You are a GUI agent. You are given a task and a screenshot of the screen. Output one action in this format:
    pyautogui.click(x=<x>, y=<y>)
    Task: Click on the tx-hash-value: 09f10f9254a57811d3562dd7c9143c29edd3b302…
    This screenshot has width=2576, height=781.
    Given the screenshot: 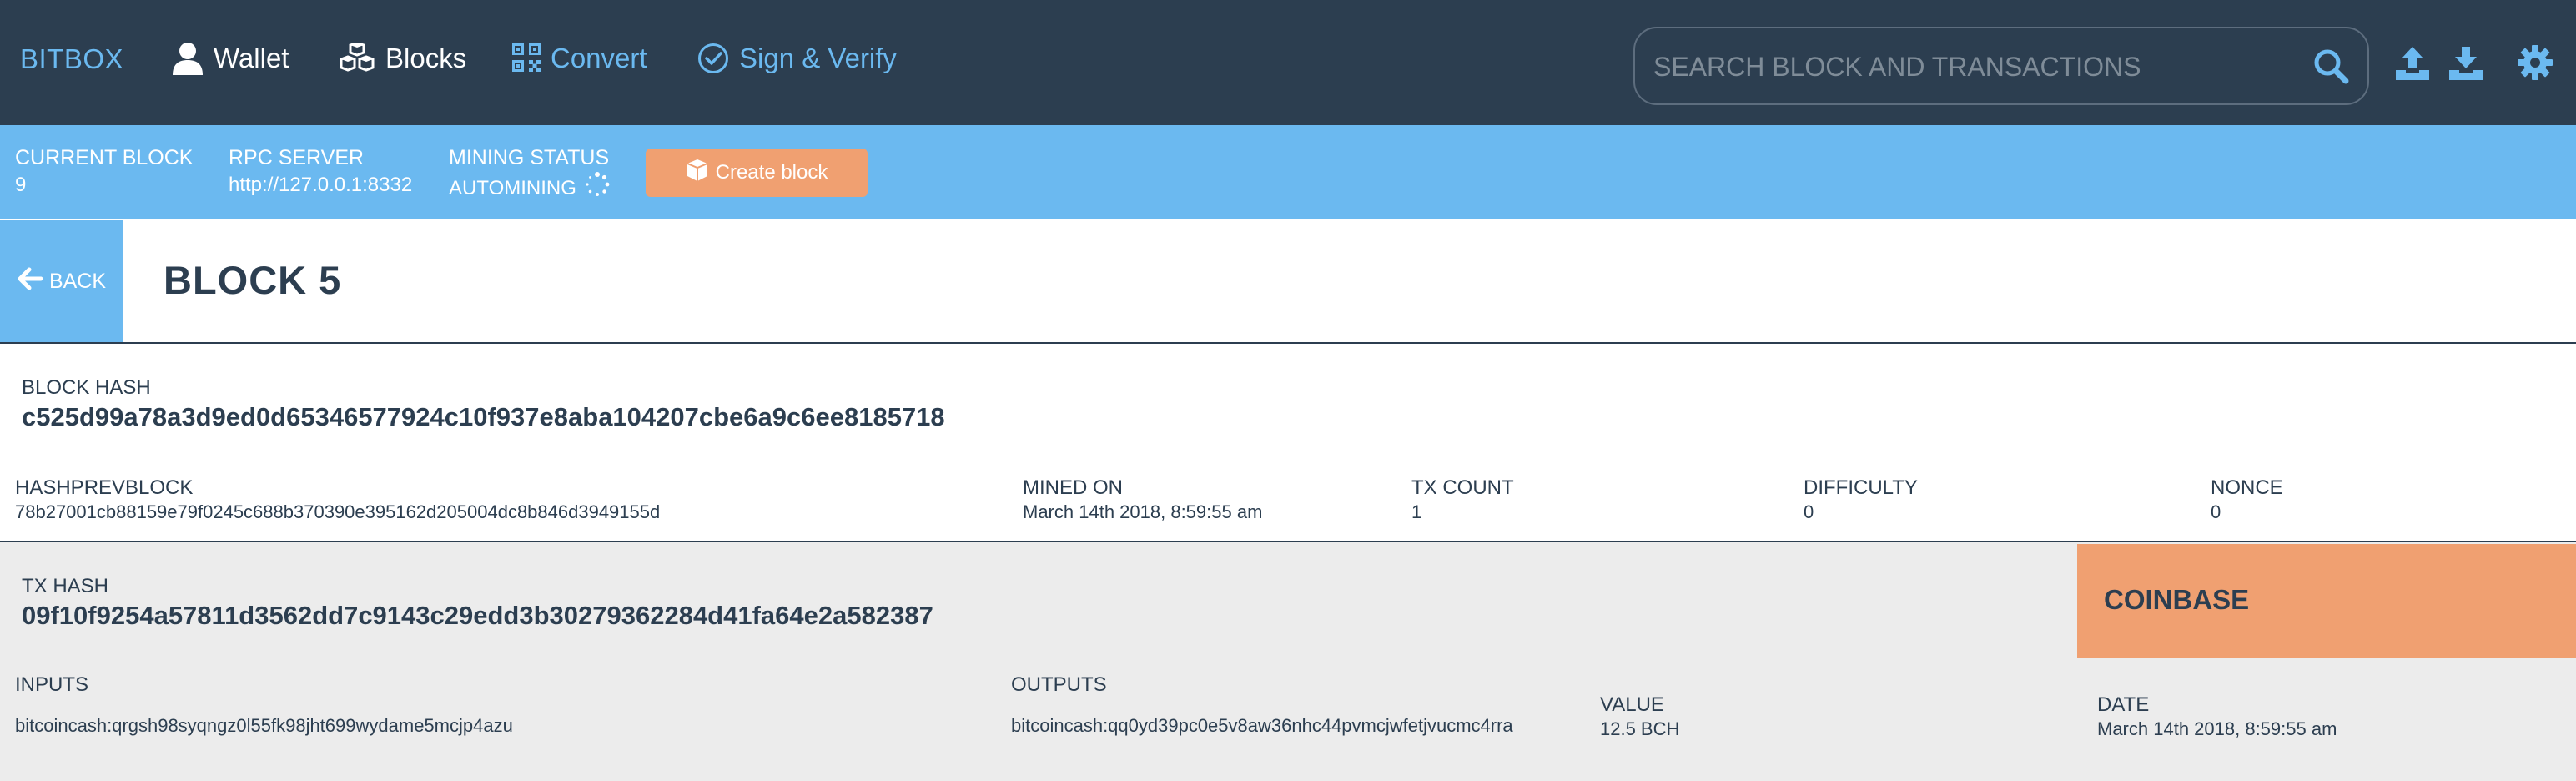 What is the action you would take?
    pyautogui.click(x=477, y=615)
    